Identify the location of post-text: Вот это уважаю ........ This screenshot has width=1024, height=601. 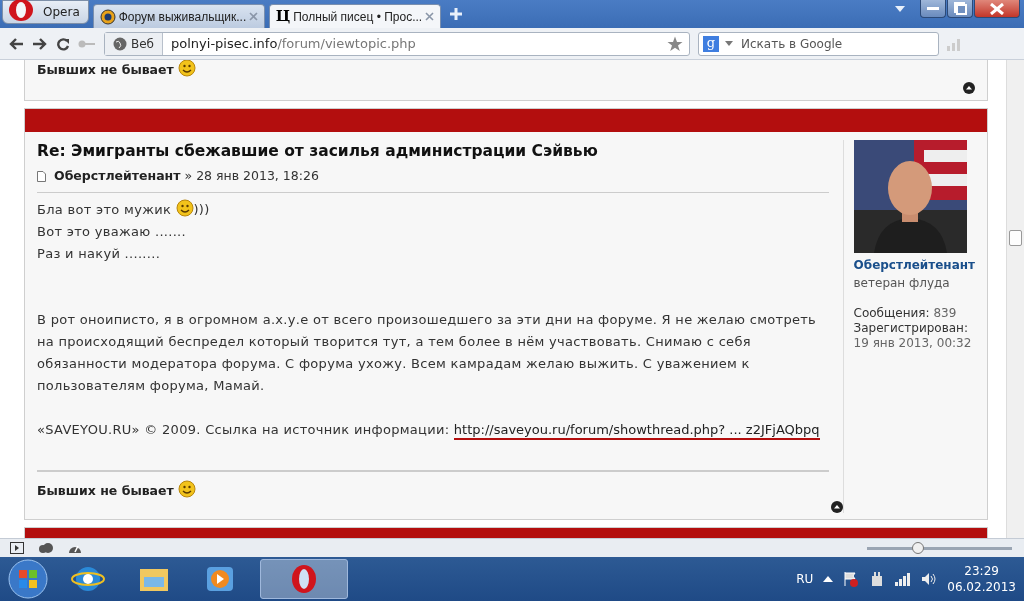
(112, 232).